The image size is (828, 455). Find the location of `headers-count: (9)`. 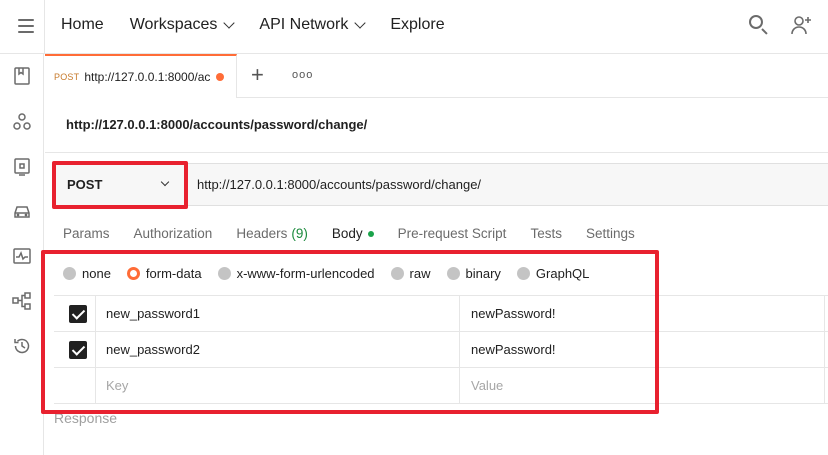

headers-count: (9) is located at coordinates (299, 233).